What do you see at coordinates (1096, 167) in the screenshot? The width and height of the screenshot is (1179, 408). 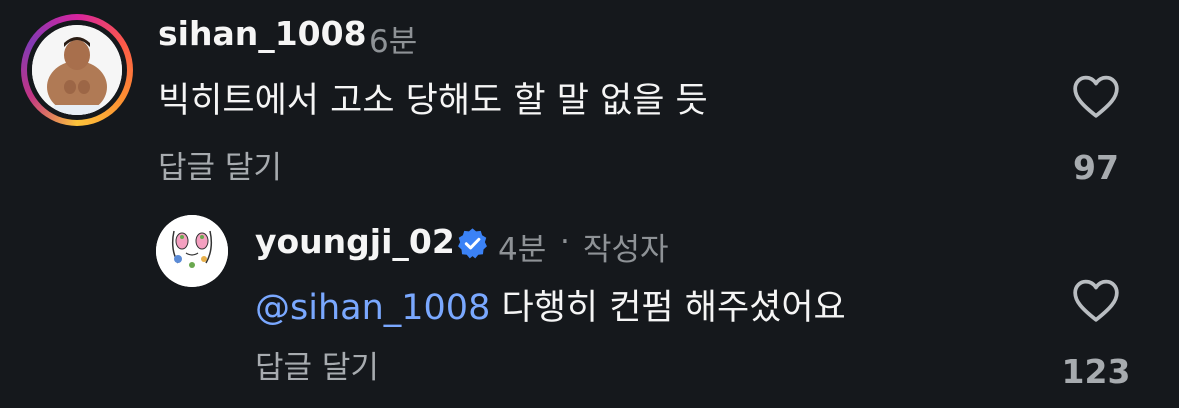 I see `like-count: 97` at bounding box center [1096, 167].